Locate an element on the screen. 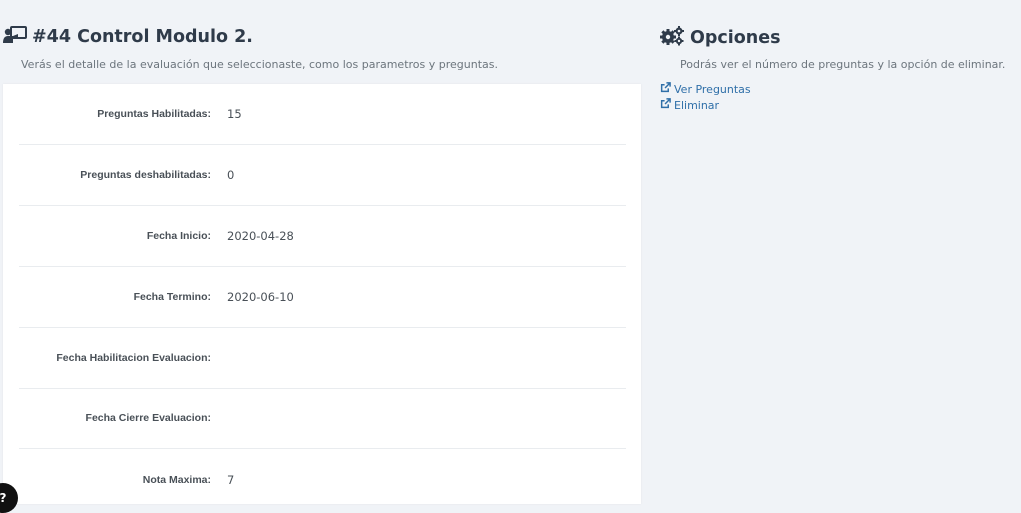 This screenshot has width=1021, height=513. evaluation-title: #44 Control Modulo 2. is located at coordinates (142, 37).